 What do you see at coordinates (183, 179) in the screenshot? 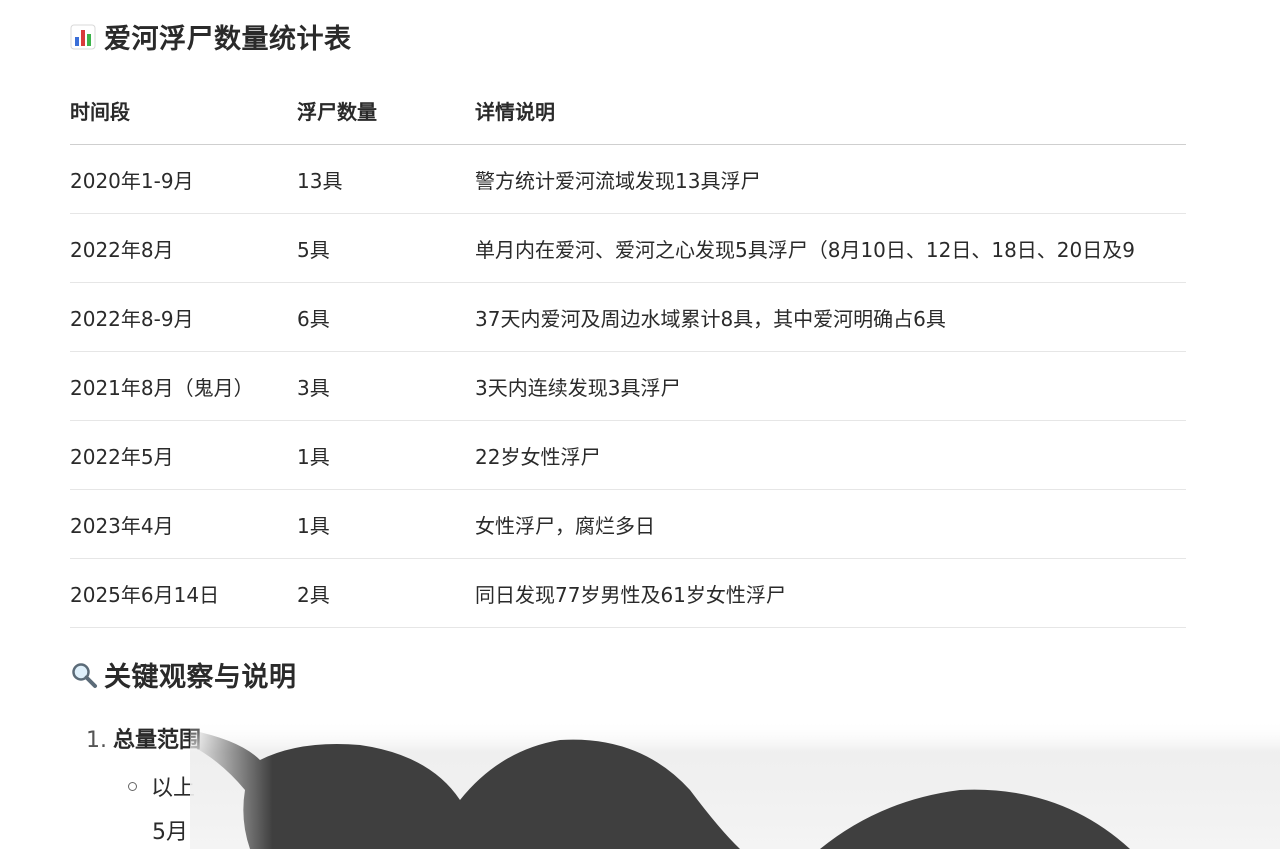
I see `cell-period: 2020年1-9月` at bounding box center [183, 179].